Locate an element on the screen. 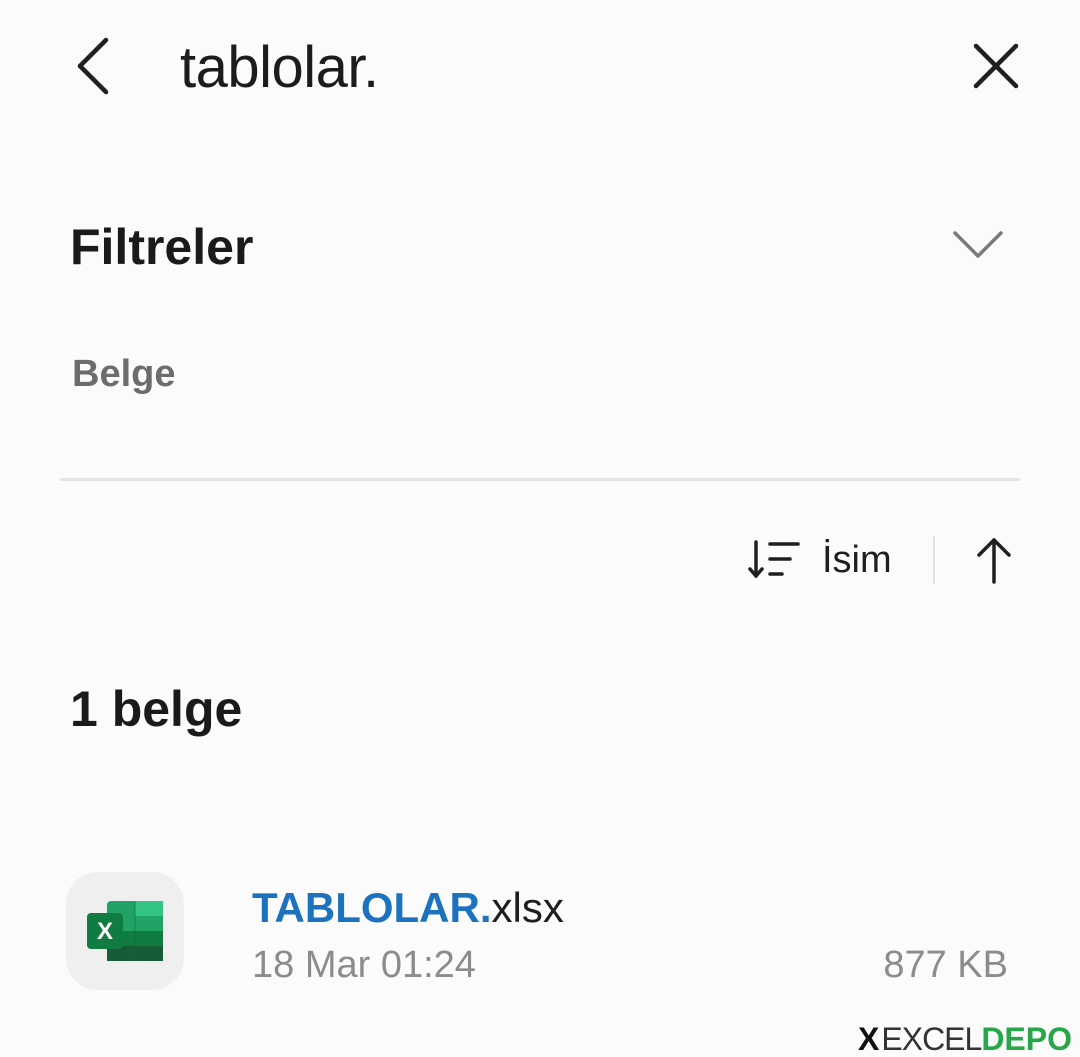 This screenshot has width=1080, height=1057. watermark-x: X is located at coordinates (869, 1039).